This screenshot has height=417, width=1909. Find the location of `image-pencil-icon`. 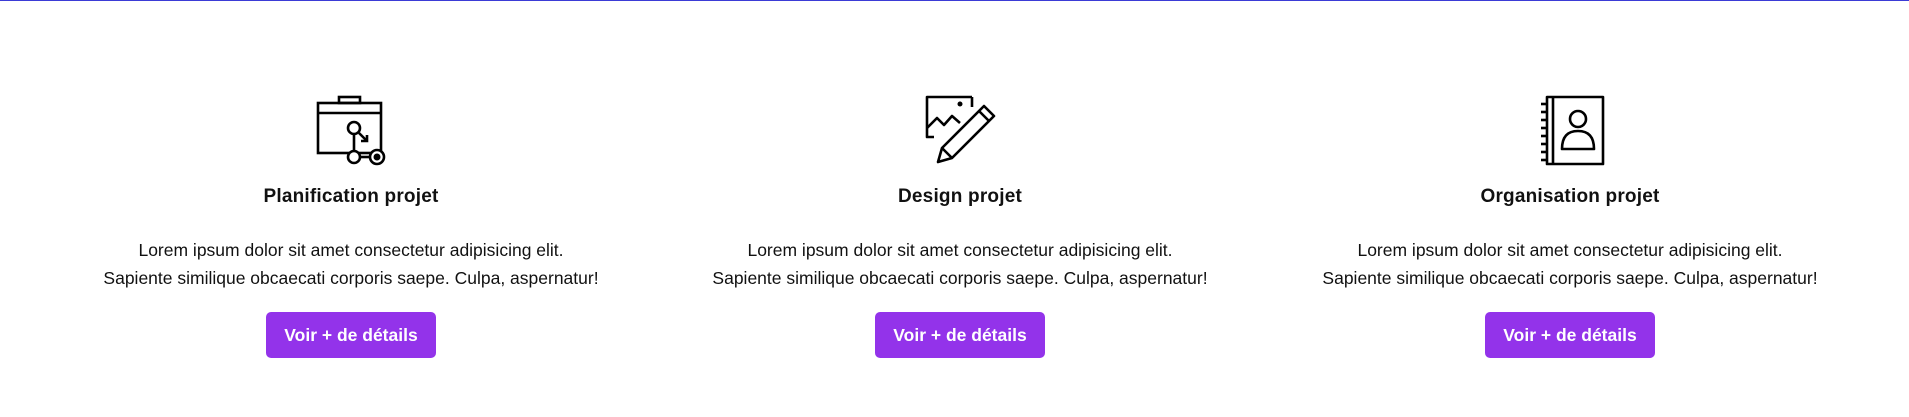

image-pencil-icon is located at coordinates (960, 131).